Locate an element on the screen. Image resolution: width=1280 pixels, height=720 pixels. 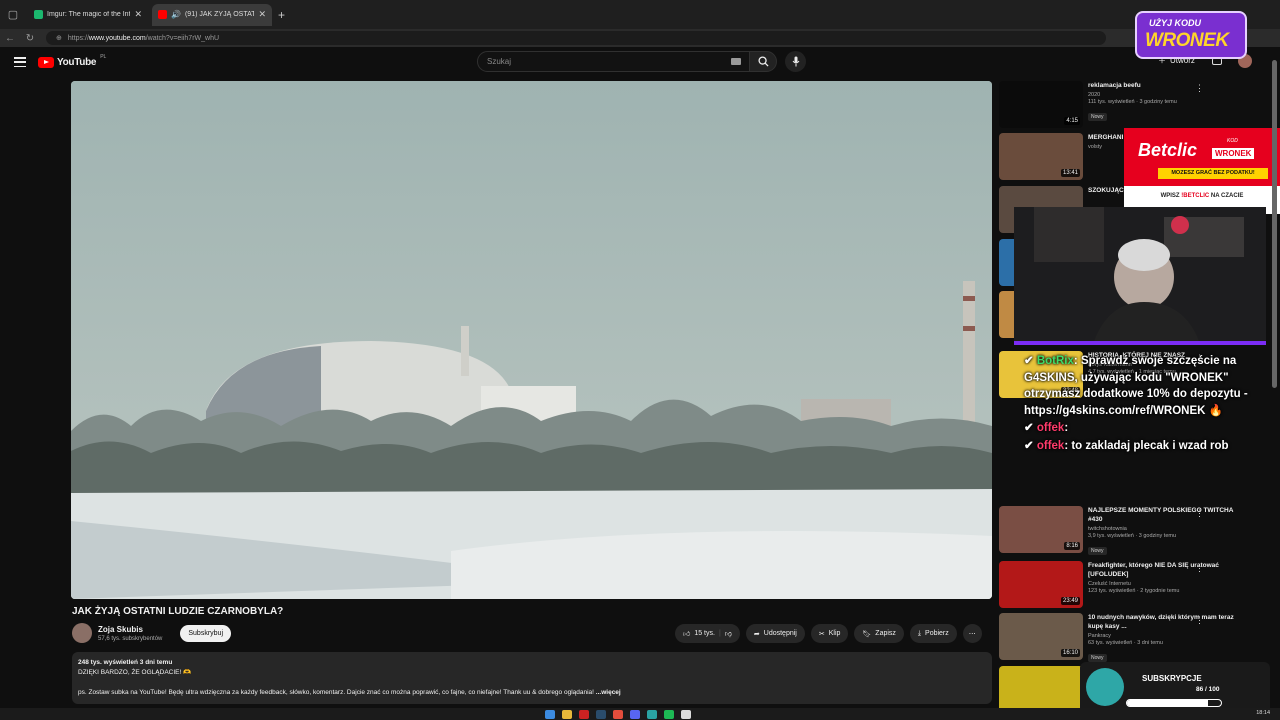
betclic-banner: MOZESZ GRAĆ BEZ PODATKU! is located at coordinates (1213, 173).